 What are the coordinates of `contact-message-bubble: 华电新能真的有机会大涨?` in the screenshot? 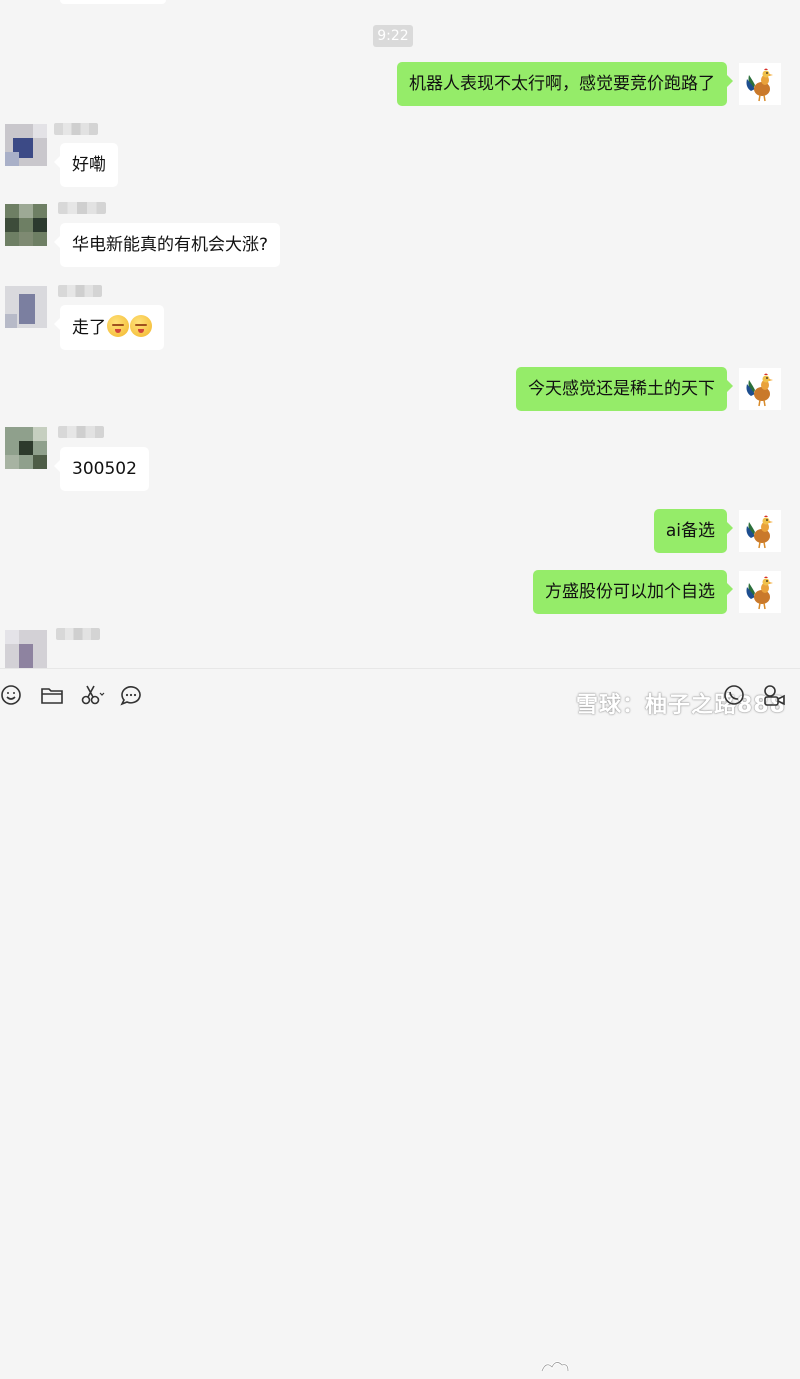 It's located at (167, 245).